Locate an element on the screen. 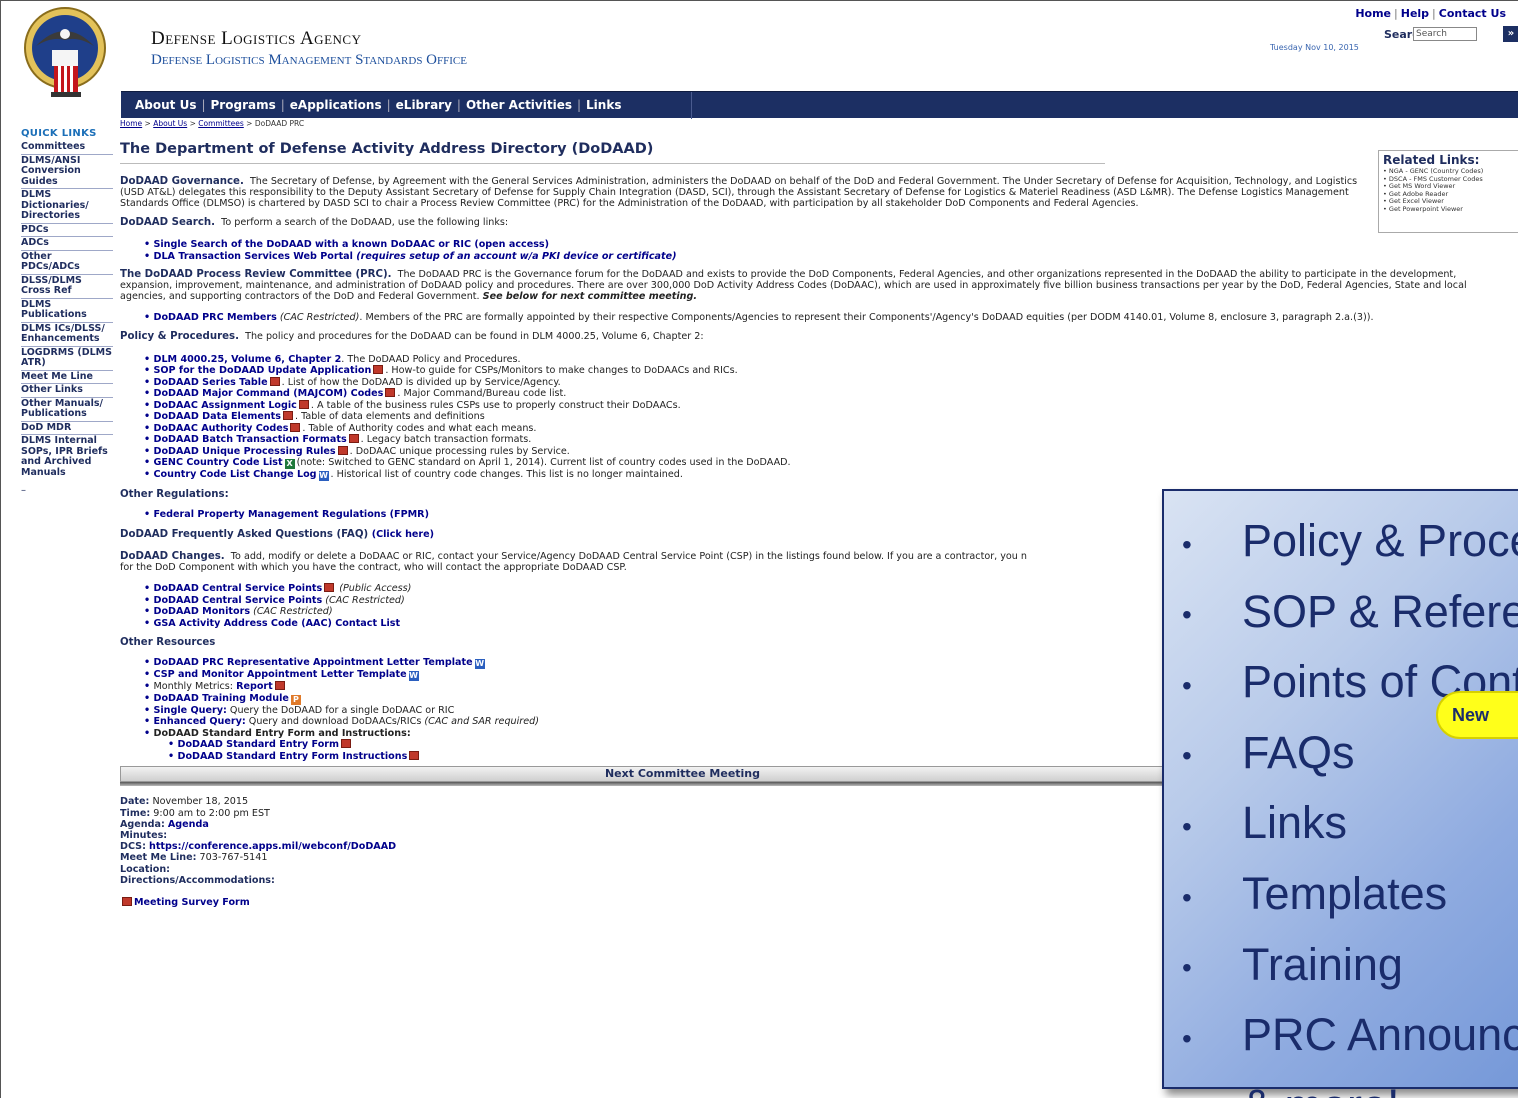 Image resolution: width=1518 pixels, height=1098 pixels. quick-link-dlms-ics: DLMS ICs/DLSS/ Enhancements is located at coordinates (67, 335).